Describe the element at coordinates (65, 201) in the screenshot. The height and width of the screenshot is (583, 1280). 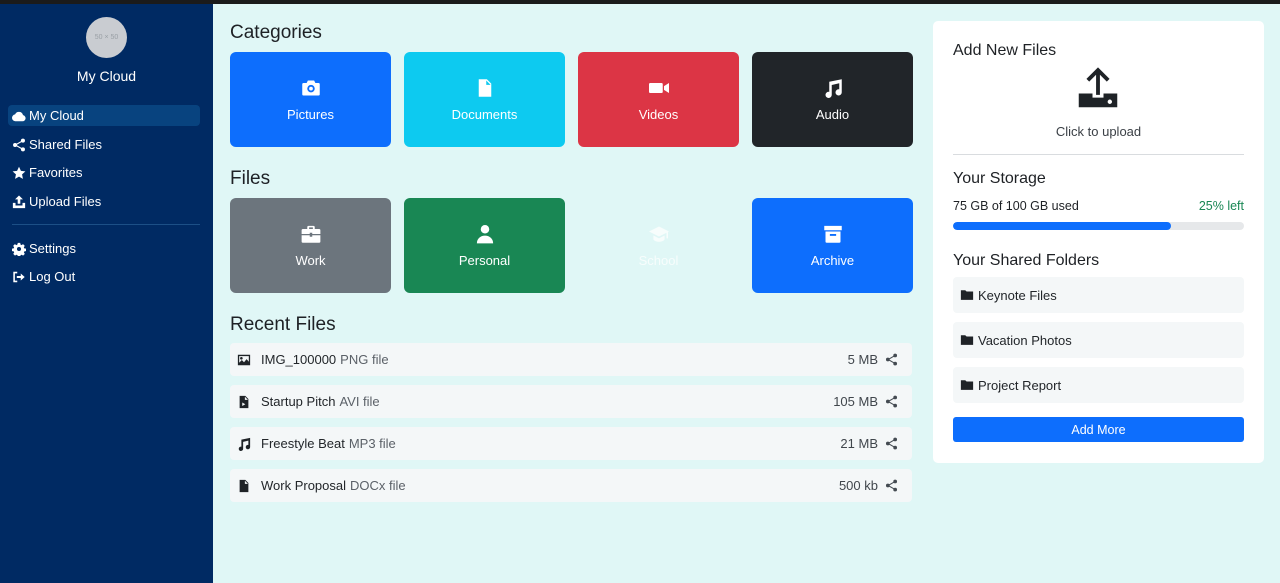
I see `sidebar-item-label: Upload Files` at that location.